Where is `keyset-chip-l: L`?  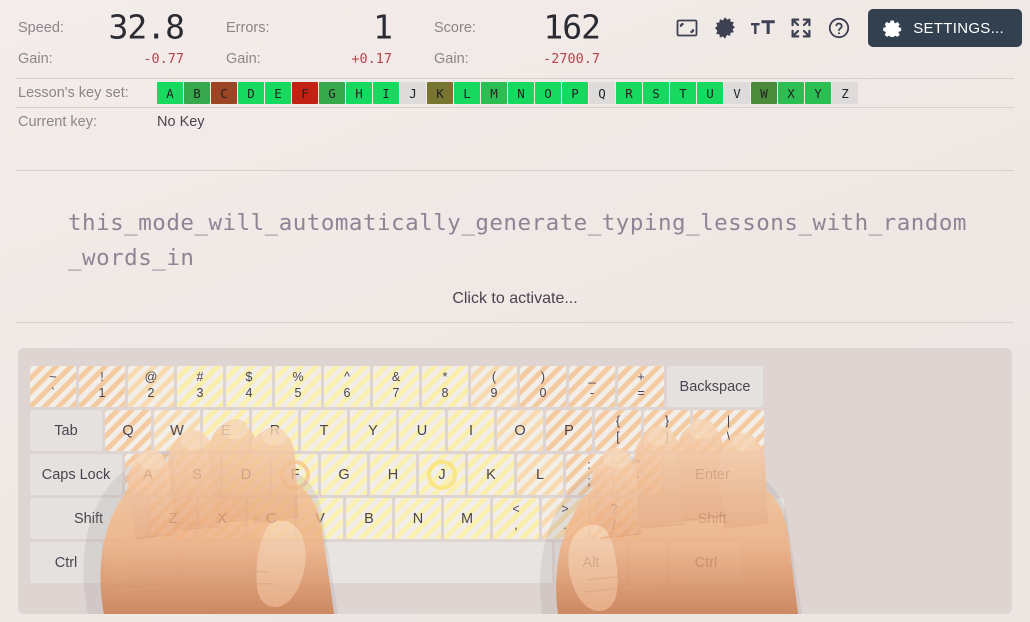 keyset-chip-l: L is located at coordinates (467, 93).